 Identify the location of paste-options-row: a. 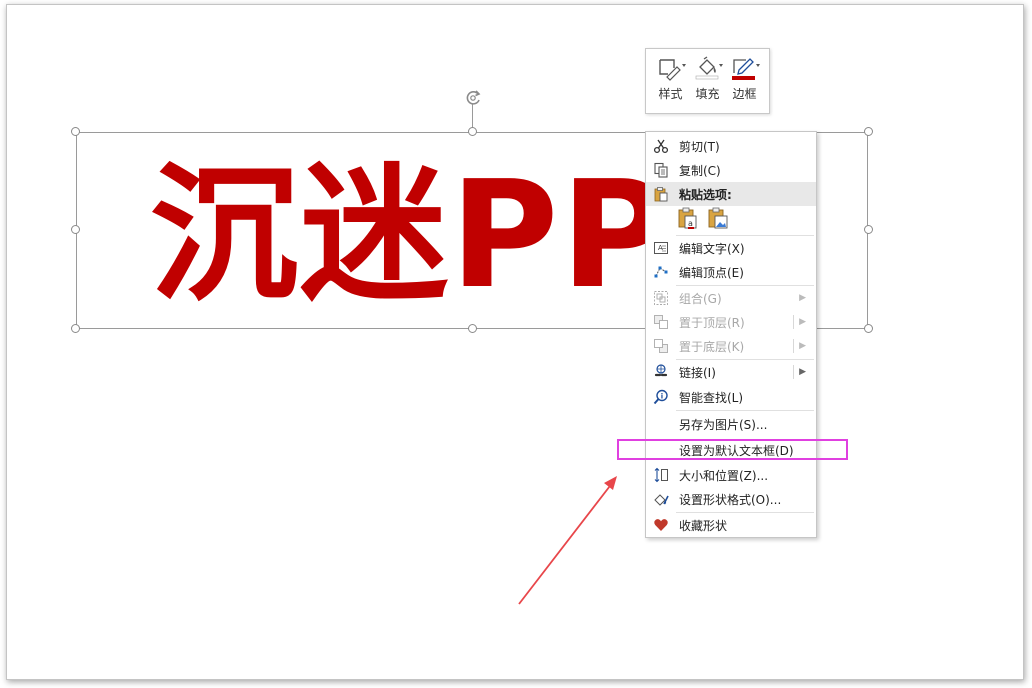
(703, 218).